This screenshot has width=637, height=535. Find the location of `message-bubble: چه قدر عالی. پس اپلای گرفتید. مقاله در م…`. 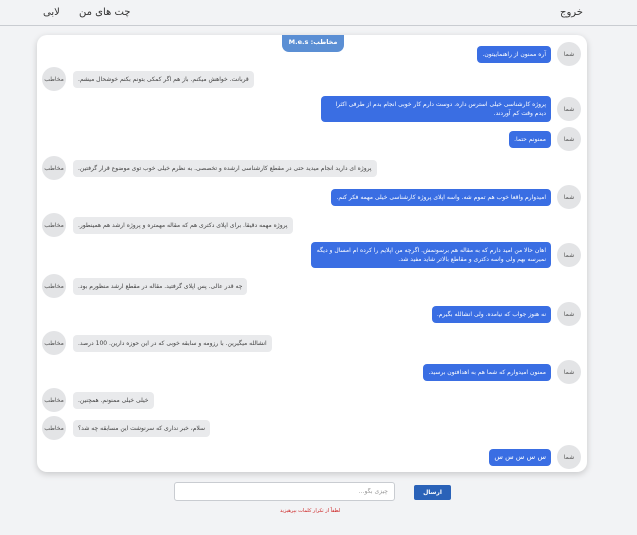

message-bubble: چه قدر عالی. پس اپلای گرفتید. مقاله در م… is located at coordinates (160, 286).